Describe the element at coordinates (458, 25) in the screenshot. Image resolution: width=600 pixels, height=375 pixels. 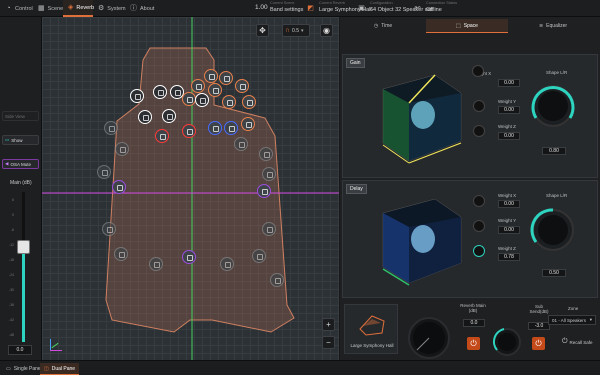
I see `space-icon: ⬚` at that location.